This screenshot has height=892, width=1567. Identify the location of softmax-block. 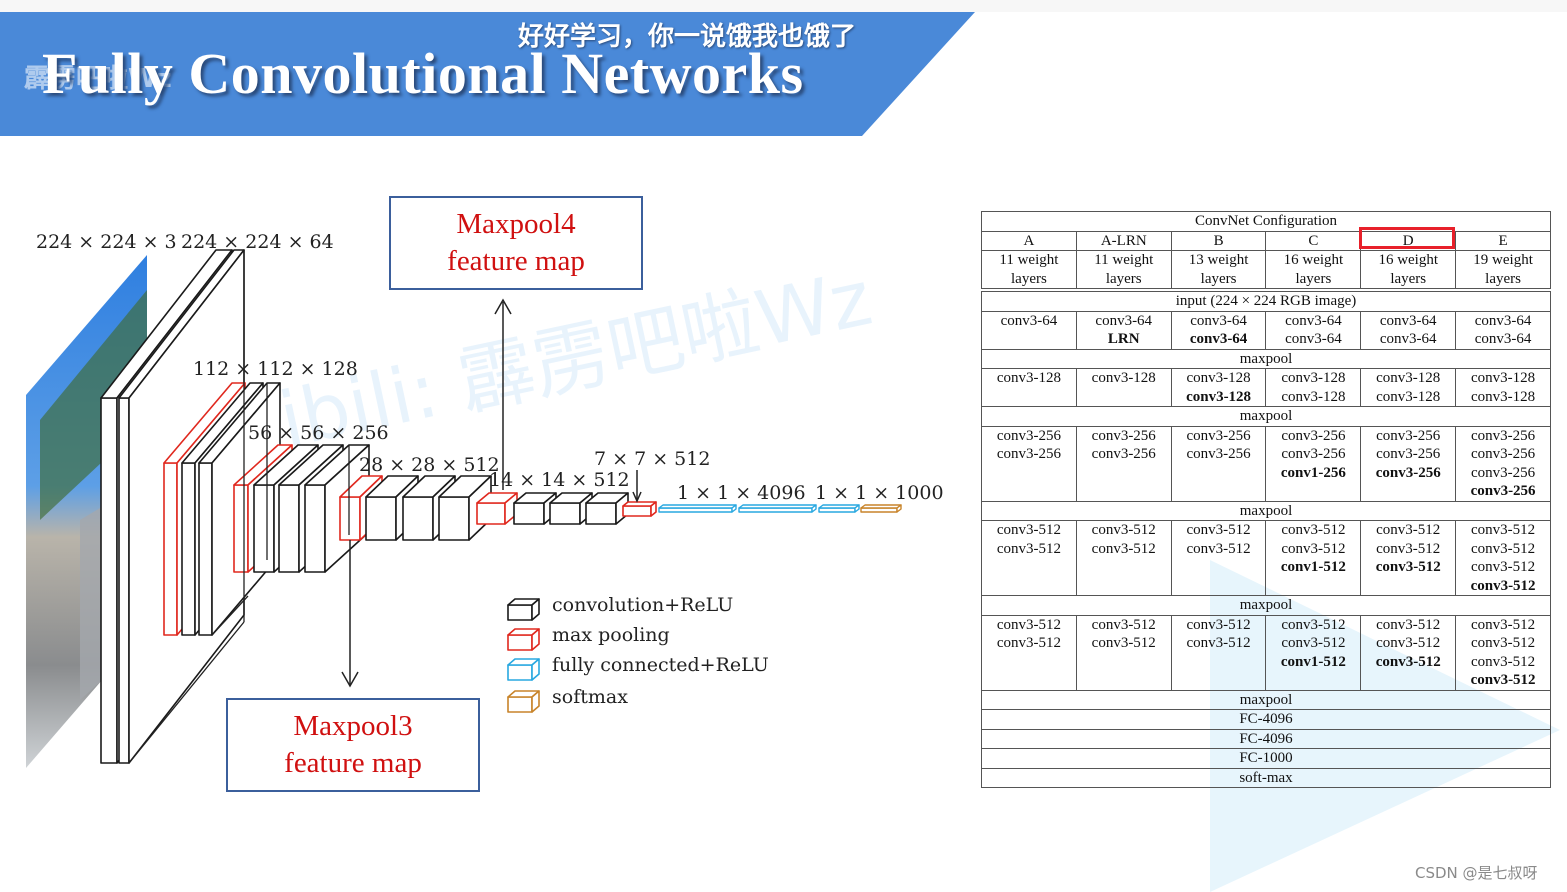
(881, 508).